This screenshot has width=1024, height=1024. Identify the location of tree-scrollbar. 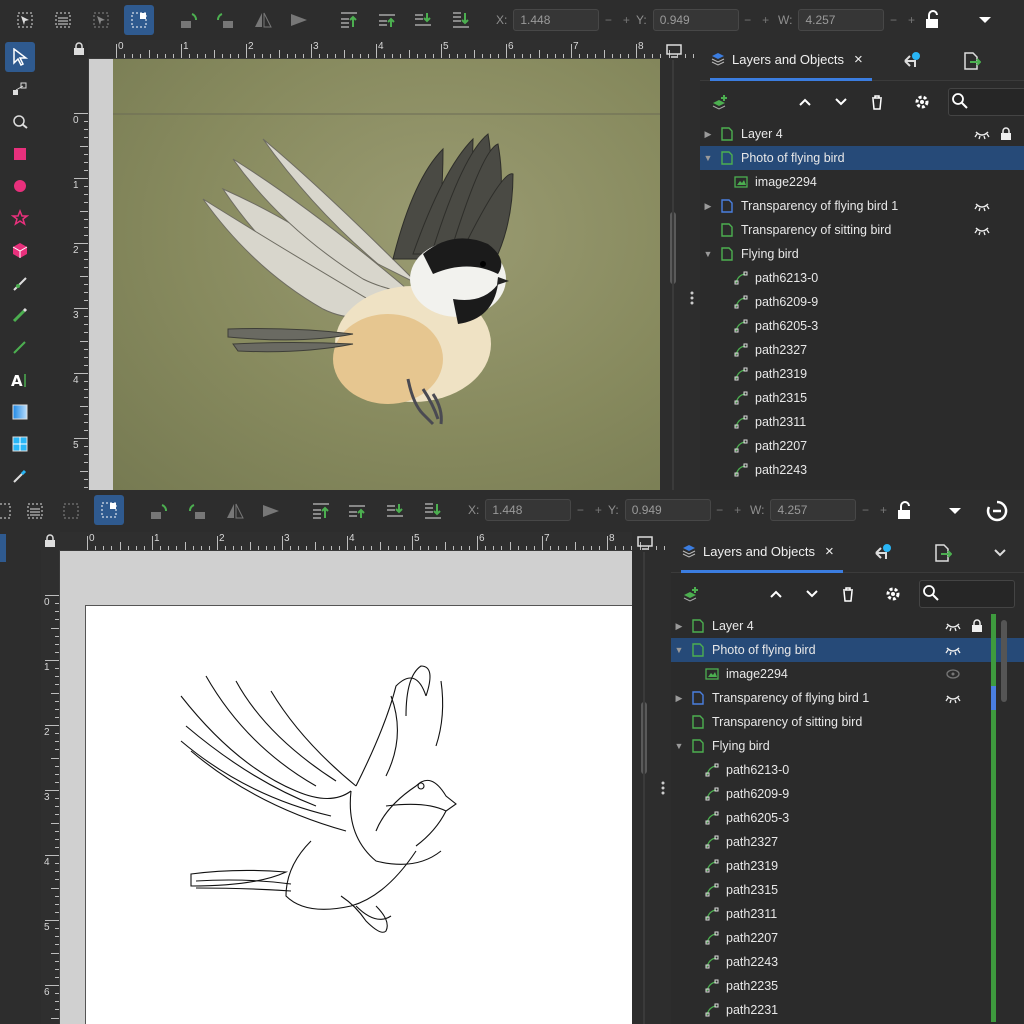
(1004, 661).